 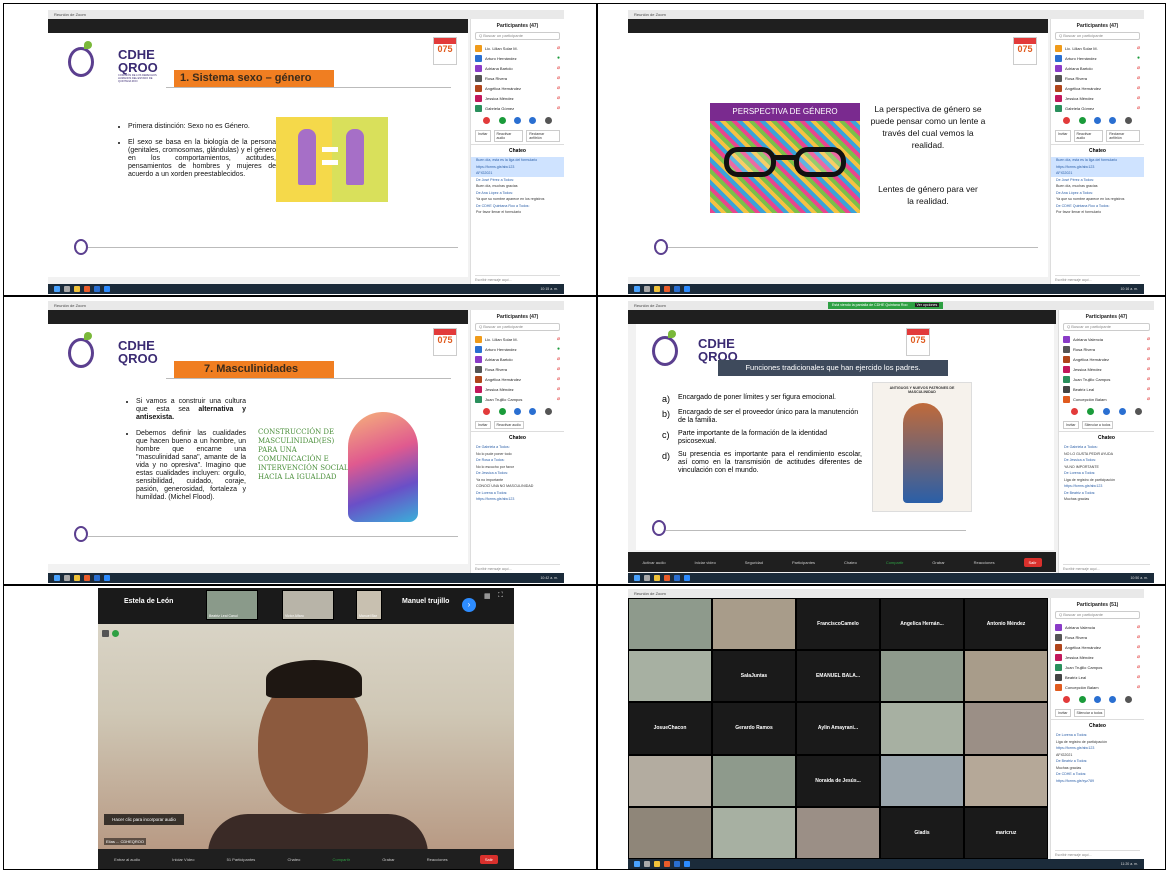 What do you see at coordinates (838, 624) in the screenshot?
I see `name-tile: FranciscoCamelo` at bounding box center [838, 624].